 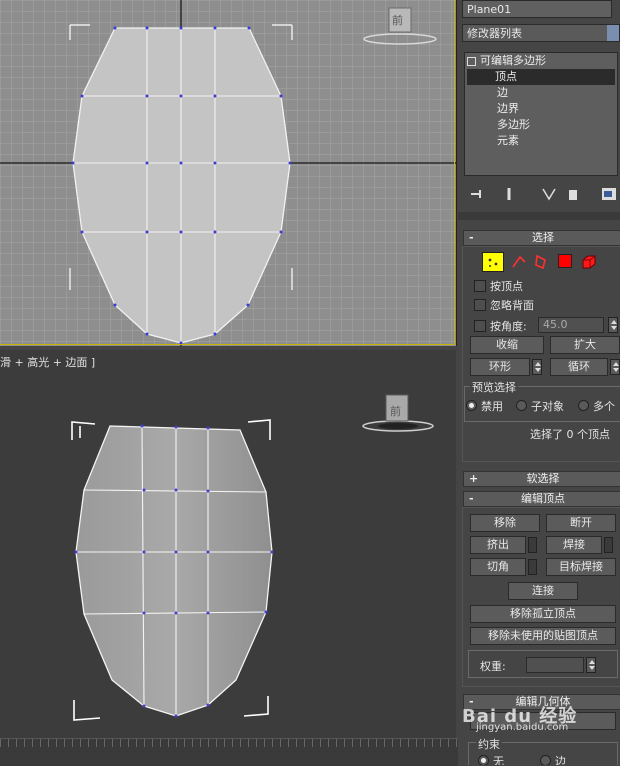 What do you see at coordinates (571, 325) in the screenshot?
I see `angle-input: 45.0` at bounding box center [571, 325].